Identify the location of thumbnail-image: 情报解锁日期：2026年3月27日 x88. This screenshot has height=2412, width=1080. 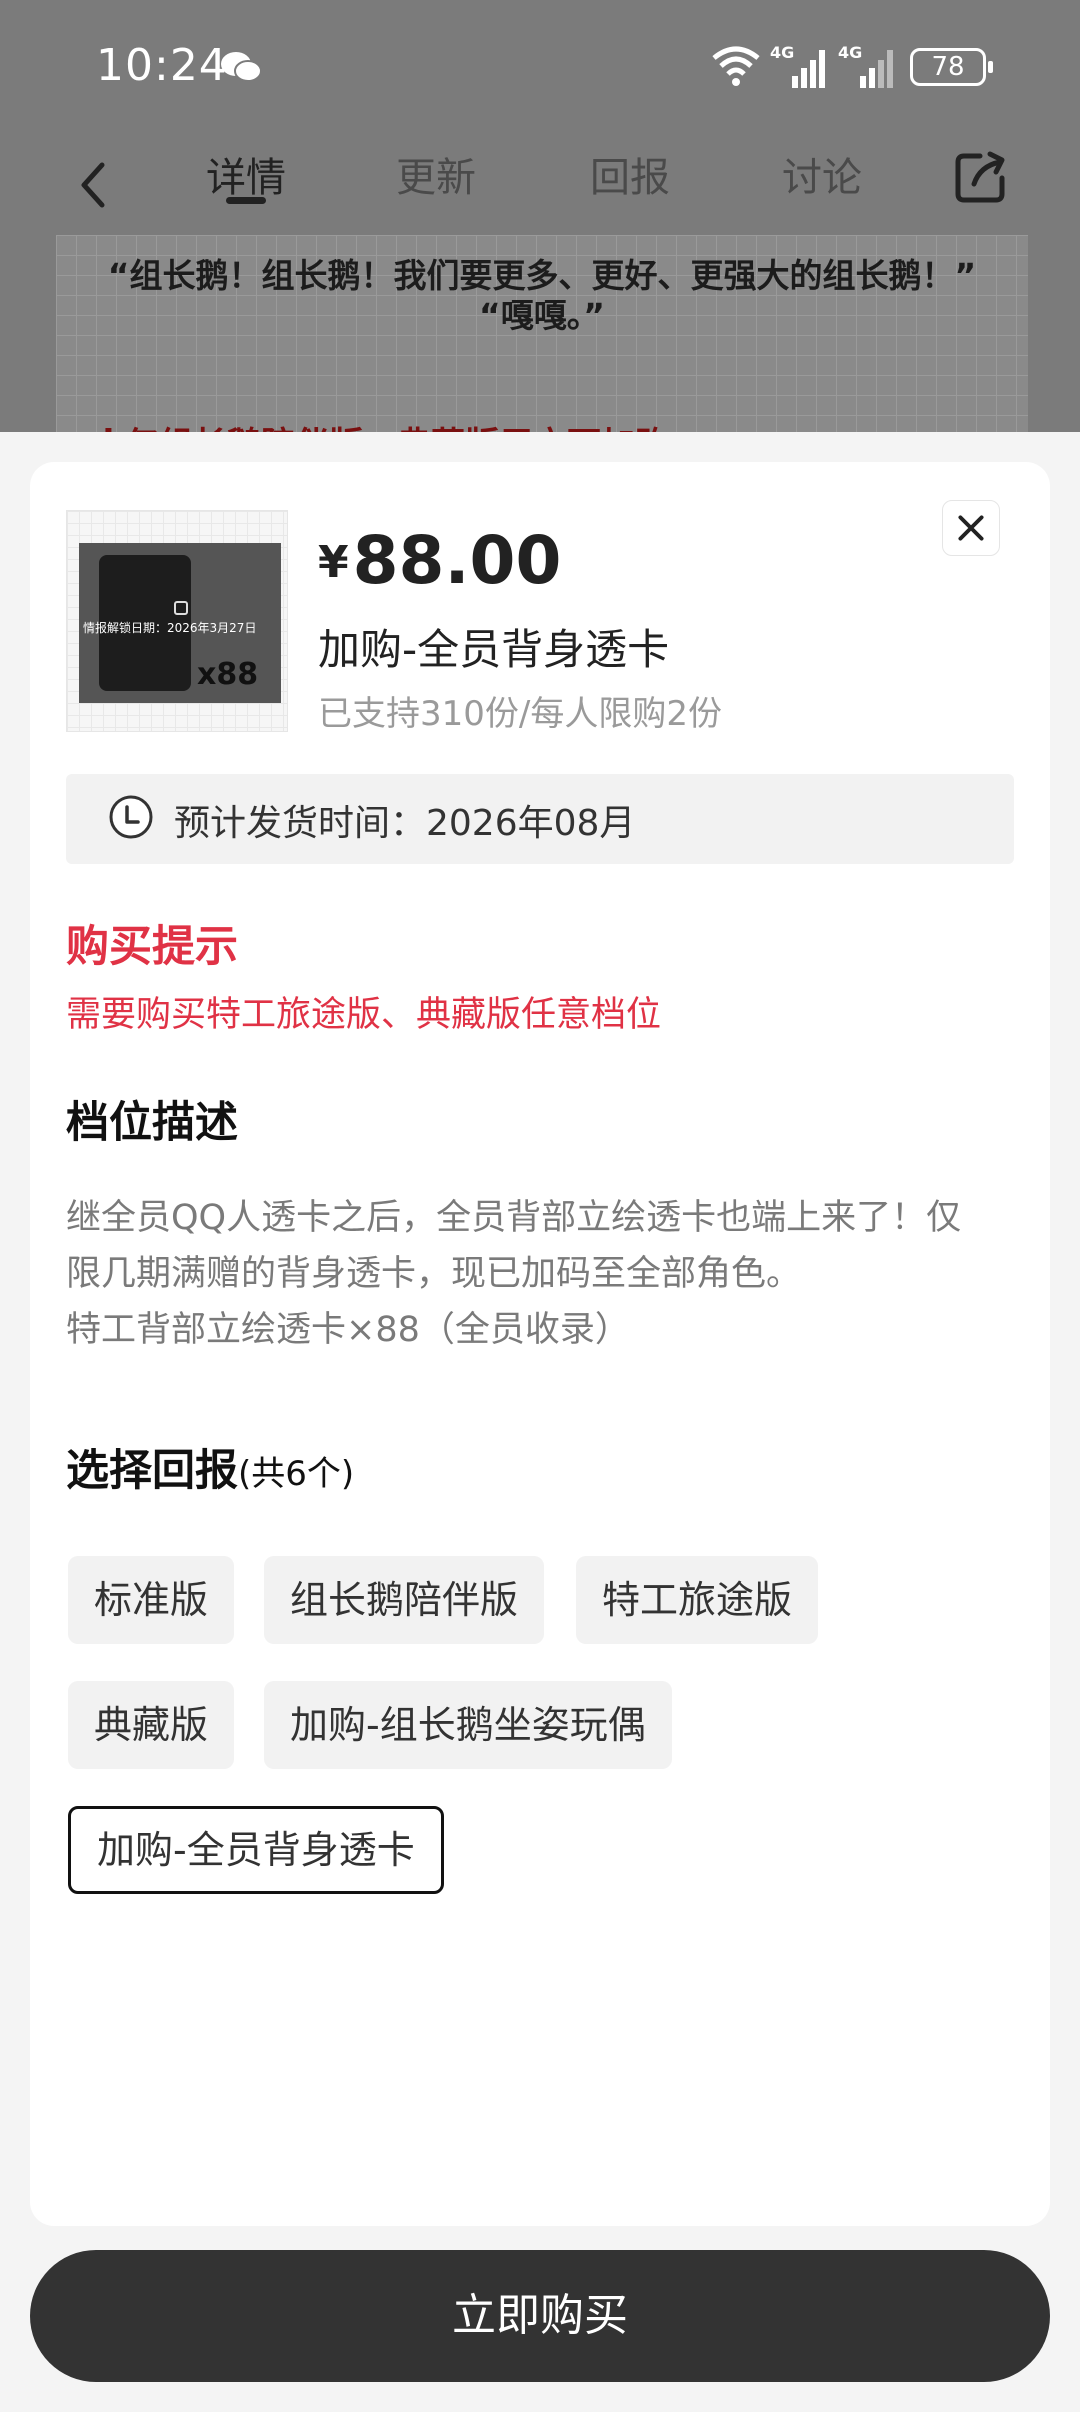
(180, 623).